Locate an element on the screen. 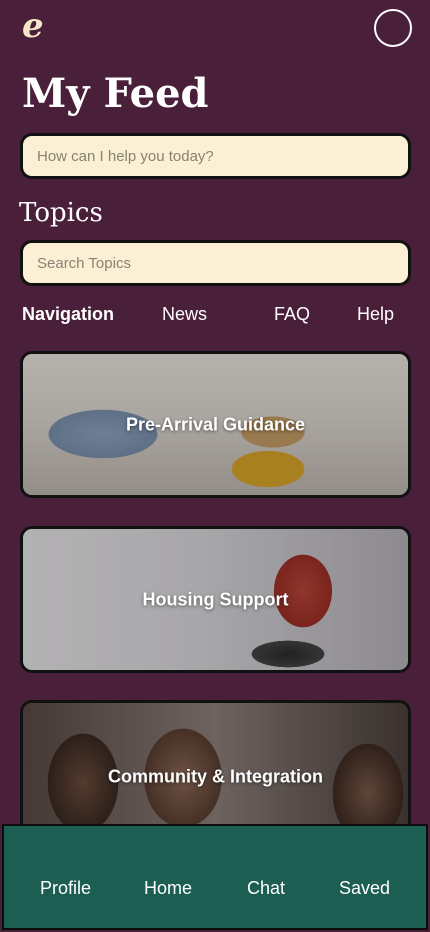 The width and height of the screenshot is (430, 932). nav-home: Home is located at coordinates (168, 888).